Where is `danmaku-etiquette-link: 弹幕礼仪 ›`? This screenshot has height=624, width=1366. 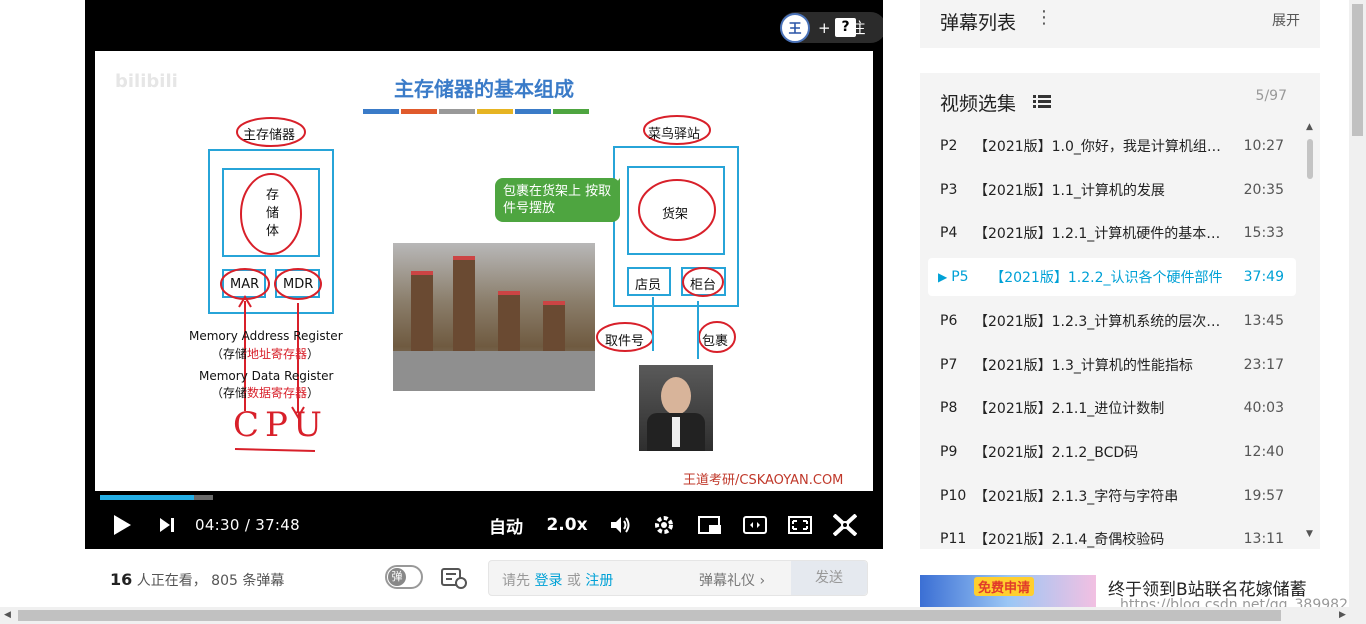
danmaku-etiquette-link: 弹幕礼仪 › is located at coordinates (732, 580).